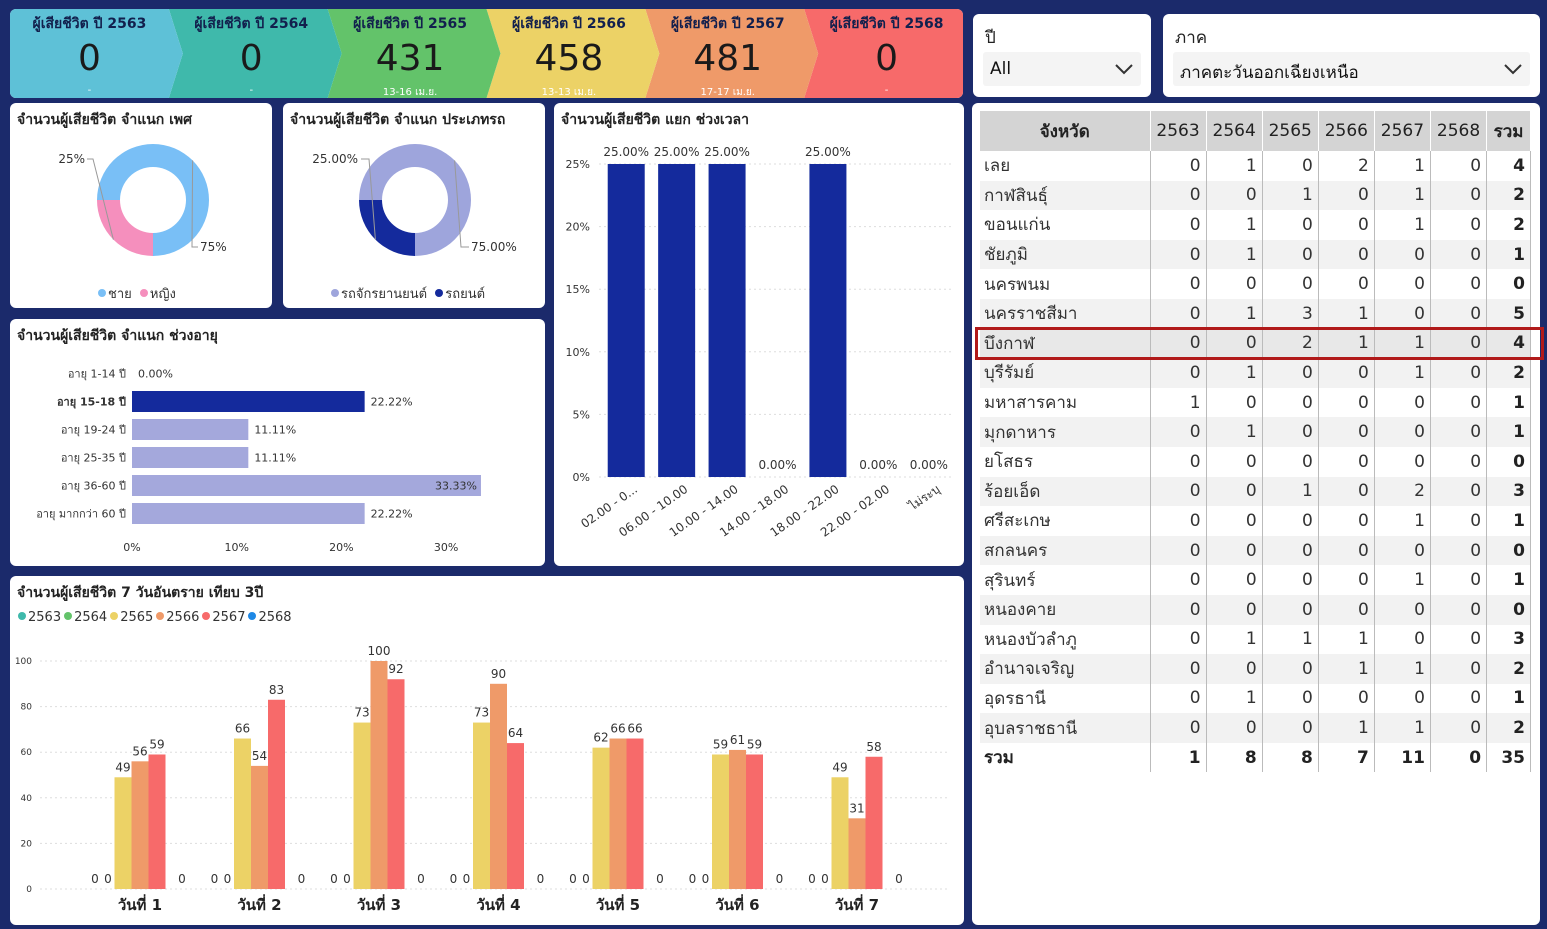  I want to click on column-header: รวม, so click(1508, 131).